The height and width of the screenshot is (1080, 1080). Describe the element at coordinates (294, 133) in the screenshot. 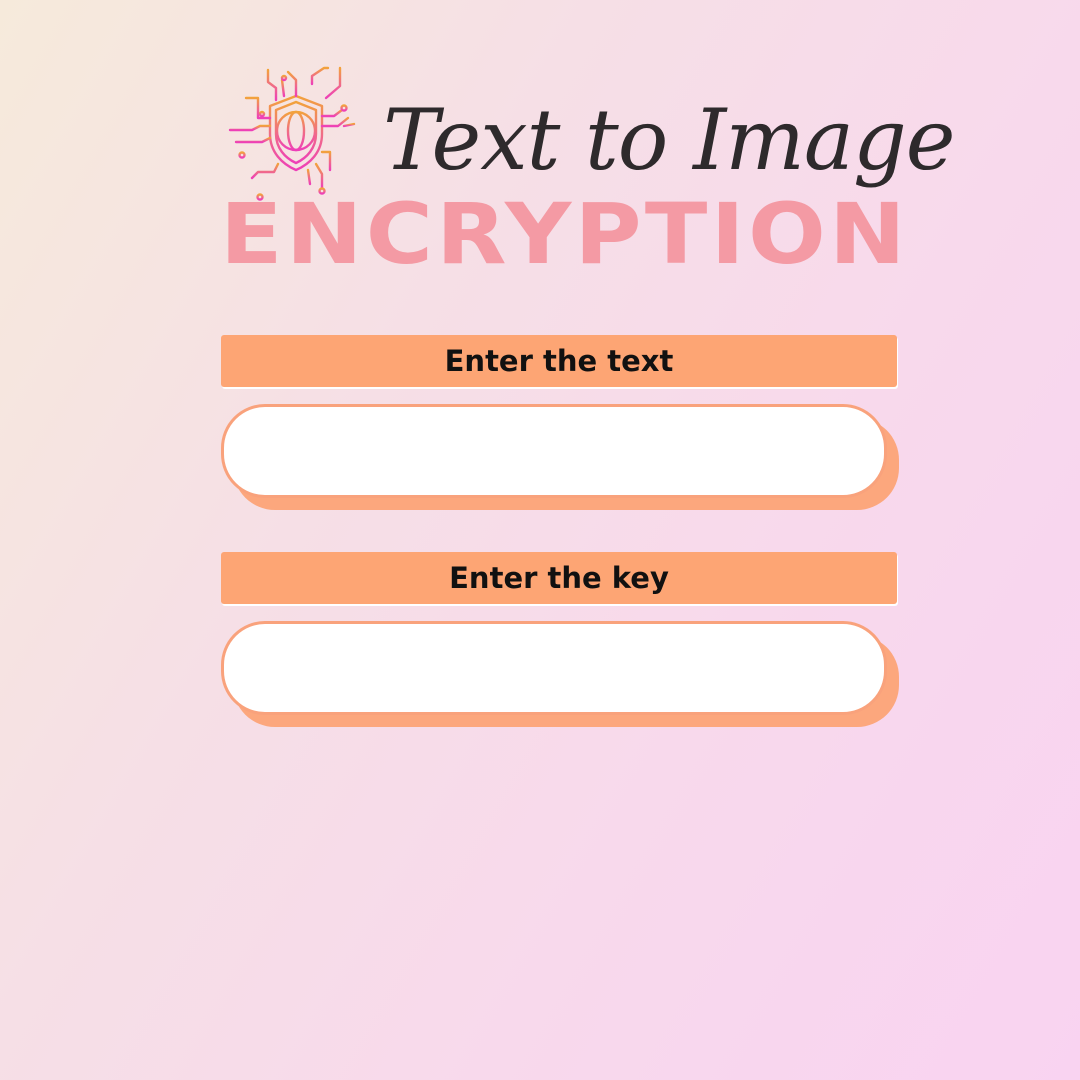

I see `shield-globe-circuit-icon` at that location.